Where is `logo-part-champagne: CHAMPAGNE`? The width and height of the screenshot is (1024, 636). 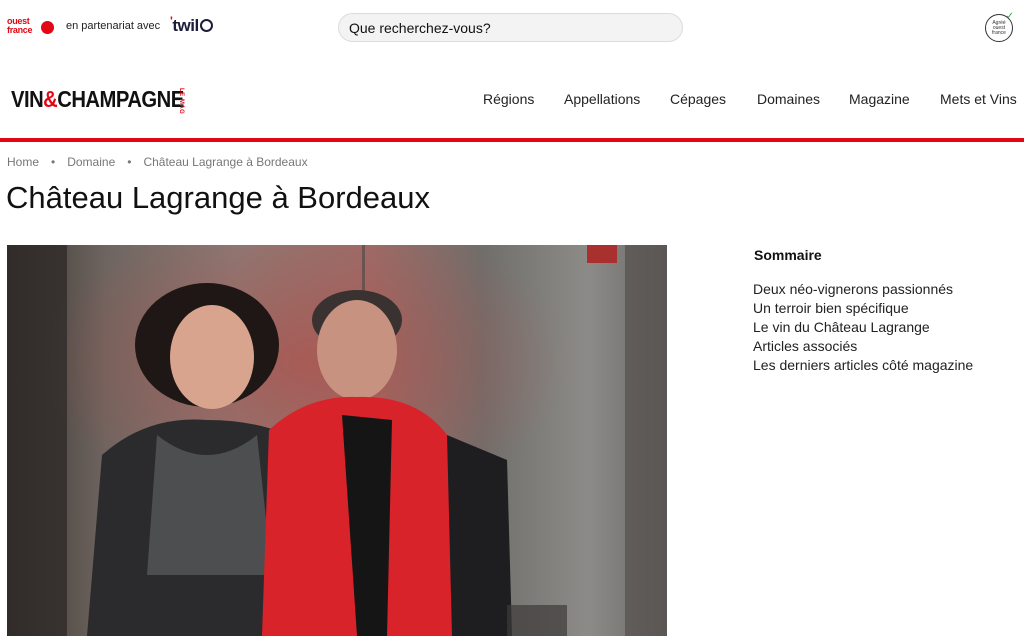
logo-part-champagne: CHAMPAGNE is located at coordinates (120, 99).